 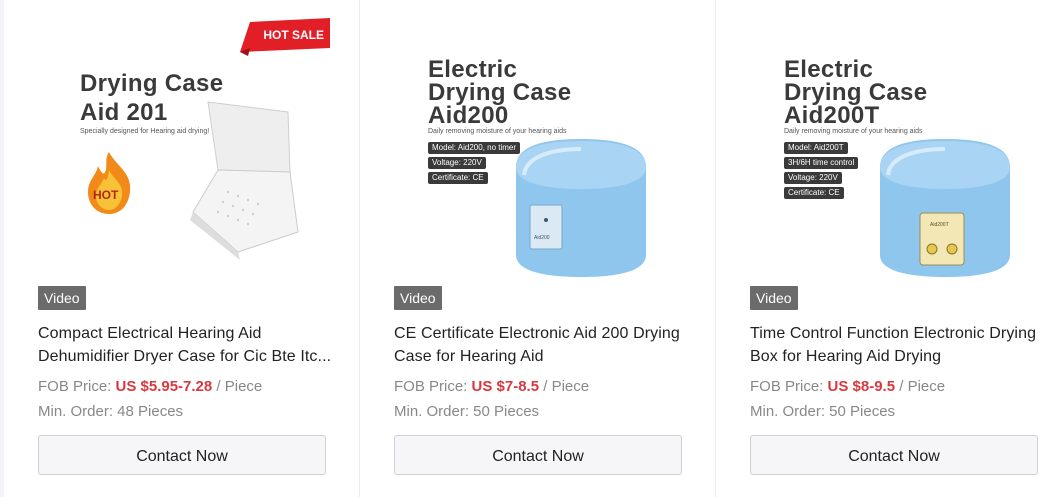 I want to click on hot-icon-label: HOT, so click(x=106, y=195).